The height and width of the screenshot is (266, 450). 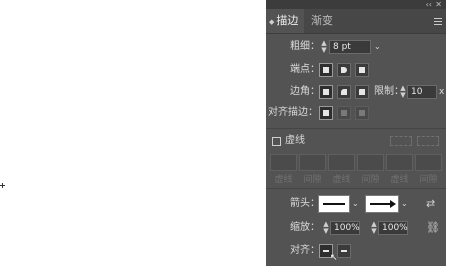 I want to click on align-dash-corners-button, so click(x=428, y=141).